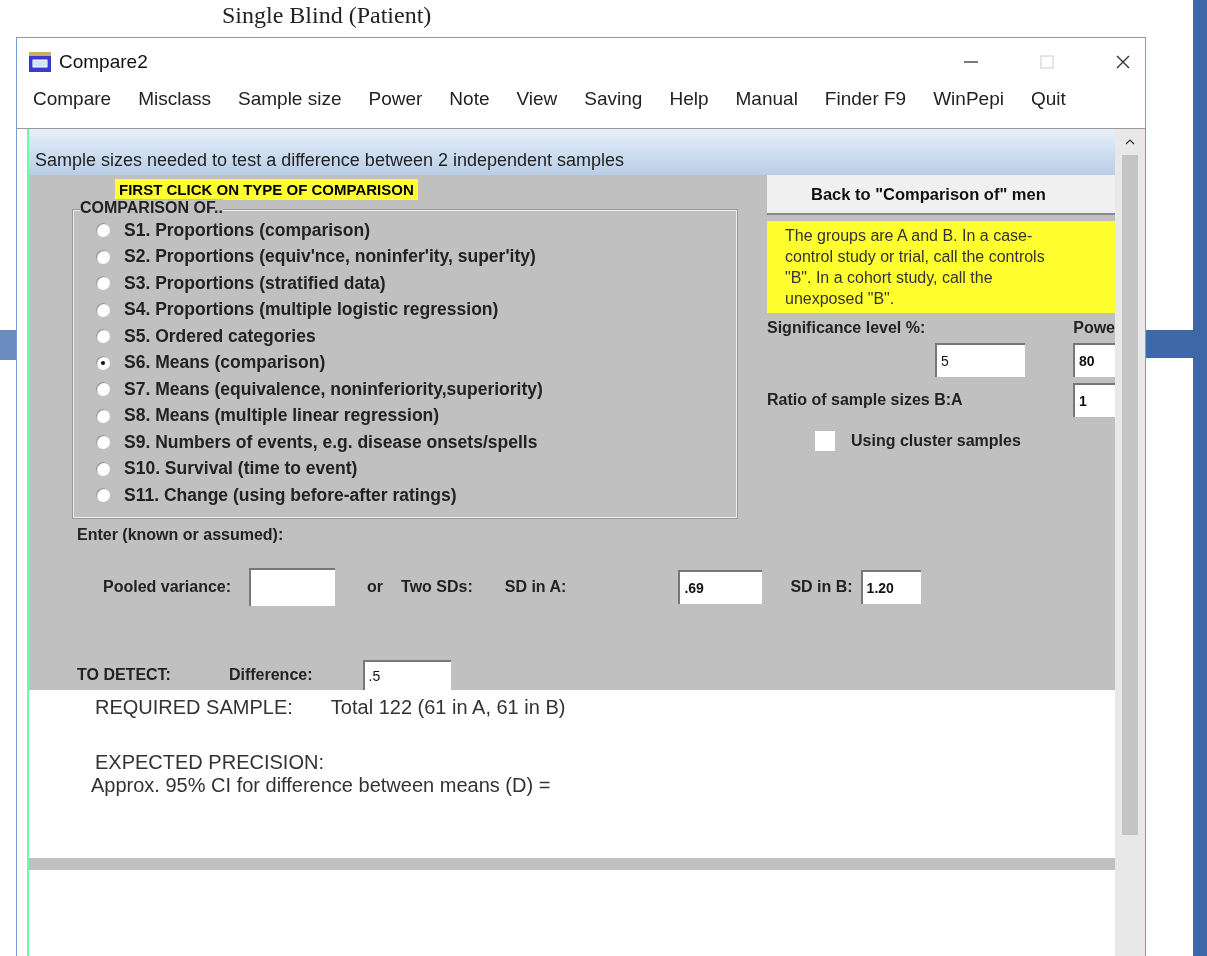  Describe the element at coordinates (103, 62) in the screenshot. I see `window-title: Compare2` at that location.